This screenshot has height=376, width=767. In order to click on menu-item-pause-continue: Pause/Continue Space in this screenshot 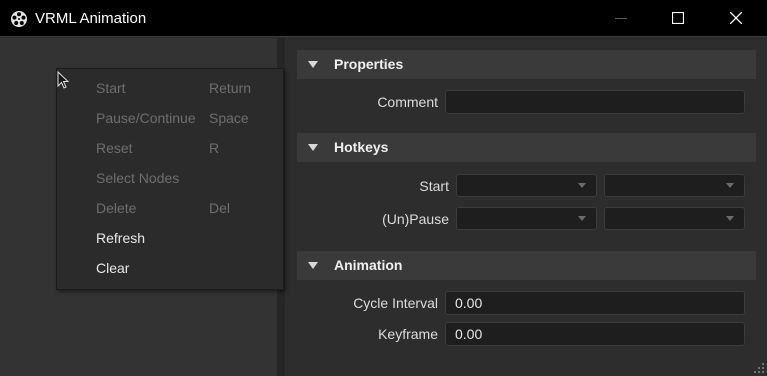, I will do `click(170, 119)`.